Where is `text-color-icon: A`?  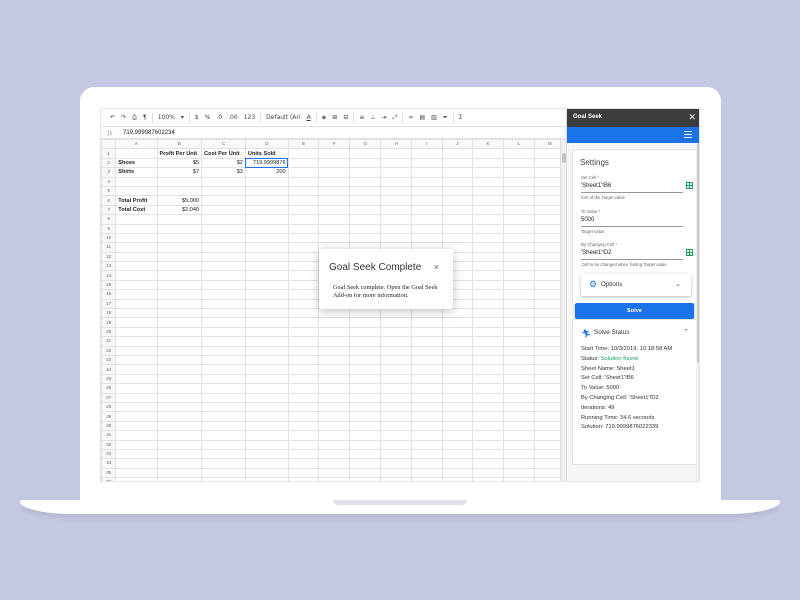 text-color-icon: A is located at coordinates (309, 118).